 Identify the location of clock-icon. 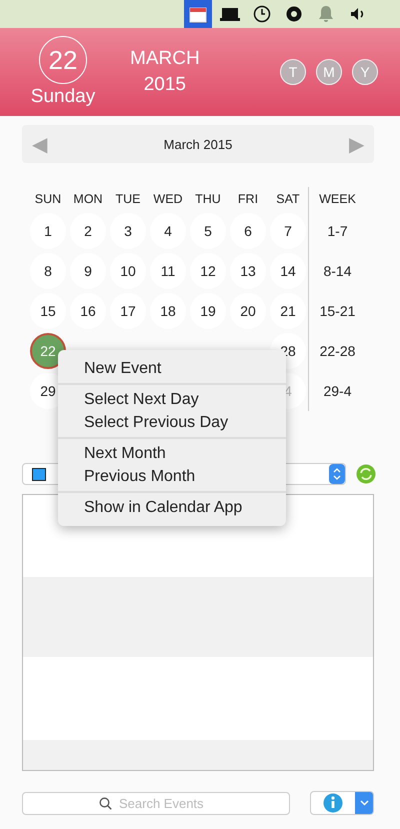
(262, 14).